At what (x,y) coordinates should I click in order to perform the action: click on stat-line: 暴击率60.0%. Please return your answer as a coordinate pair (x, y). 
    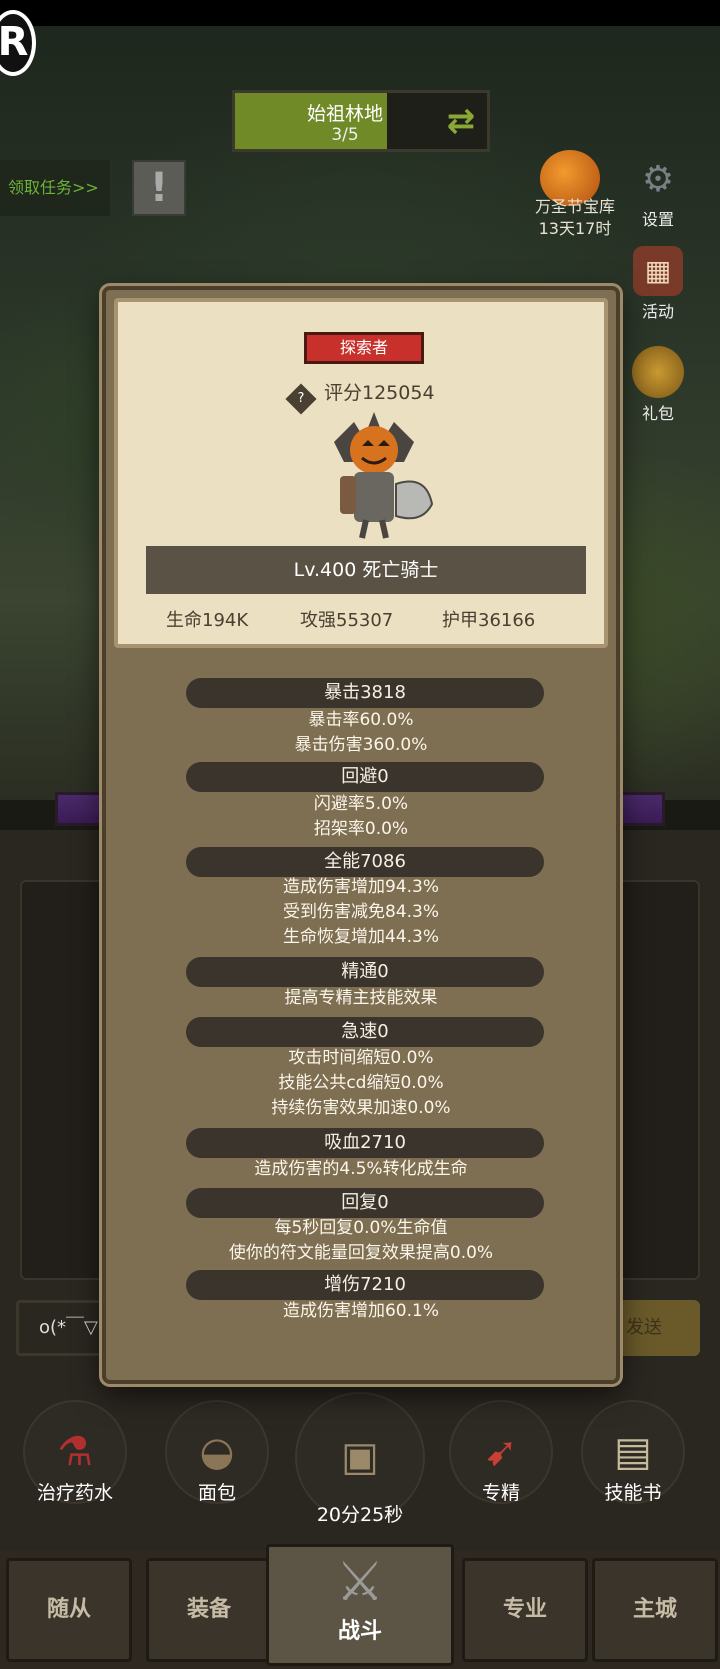
    Looking at the image, I should click on (361, 720).